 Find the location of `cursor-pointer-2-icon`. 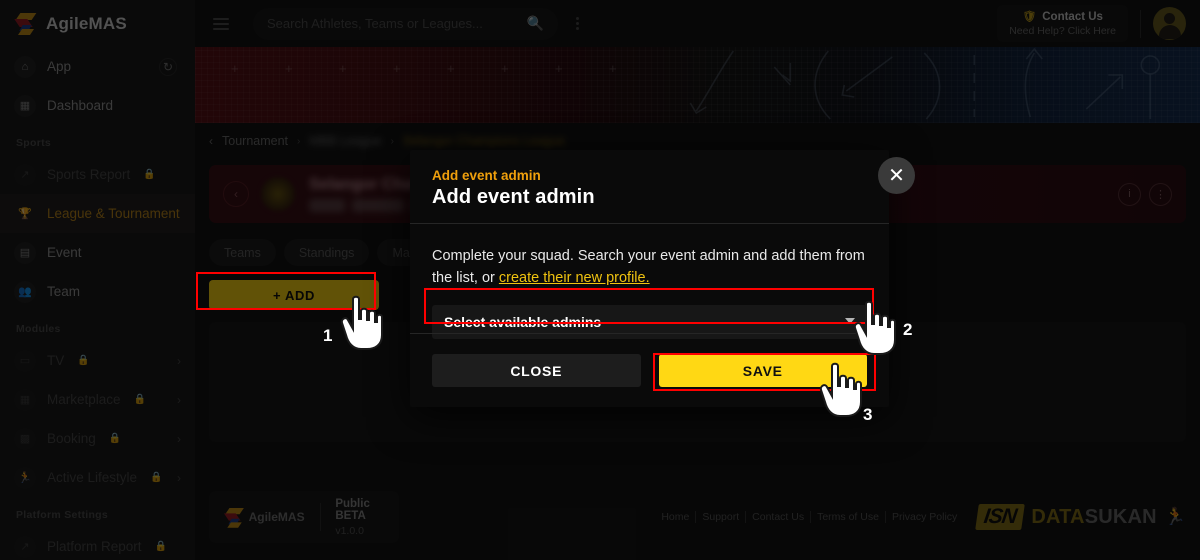

cursor-pointer-2-icon is located at coordinates (874, 327).